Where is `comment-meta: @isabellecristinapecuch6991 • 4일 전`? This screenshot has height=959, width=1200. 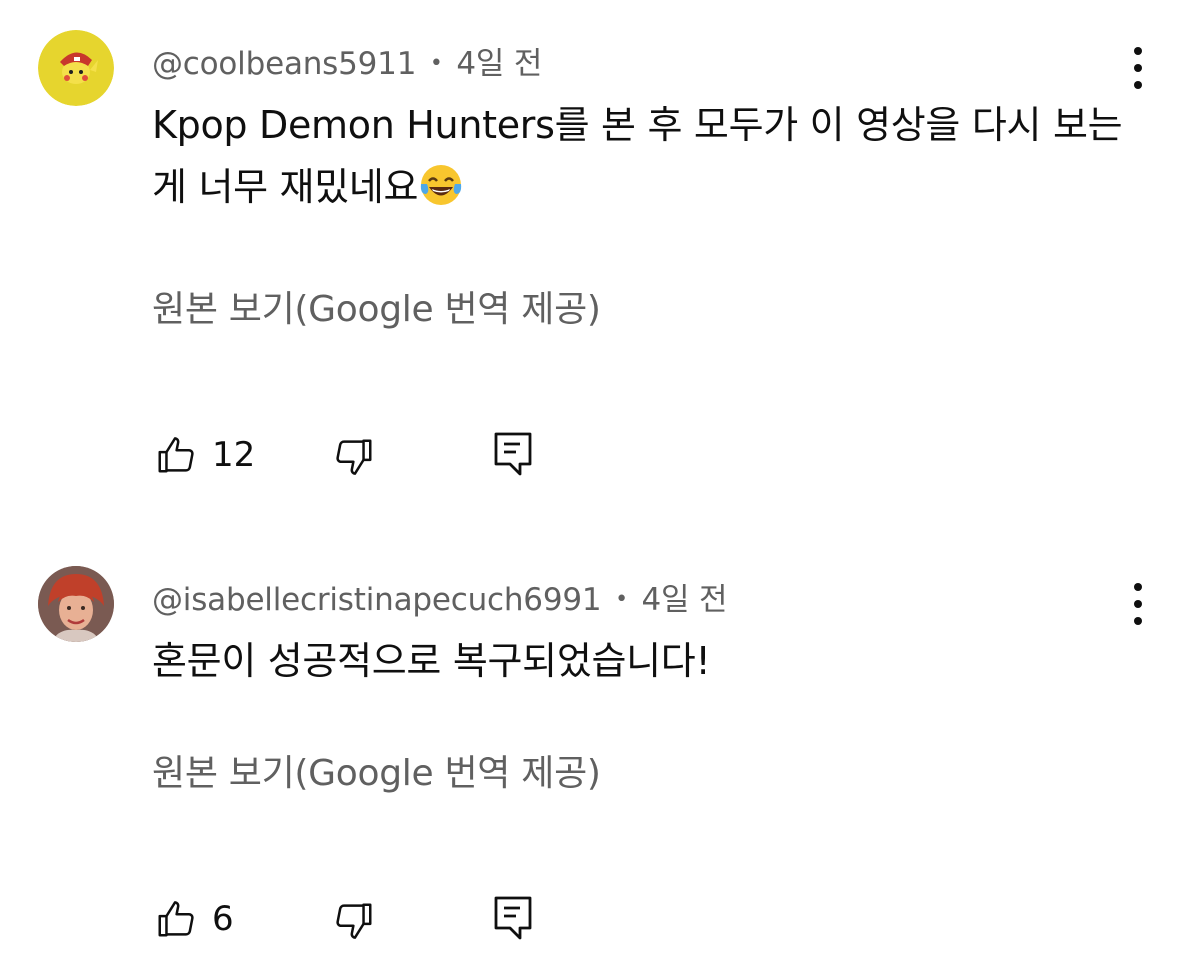 comment-meta: @isabellecristinapecuch6991 • 4일 전 is located at coordinates (440, 596).